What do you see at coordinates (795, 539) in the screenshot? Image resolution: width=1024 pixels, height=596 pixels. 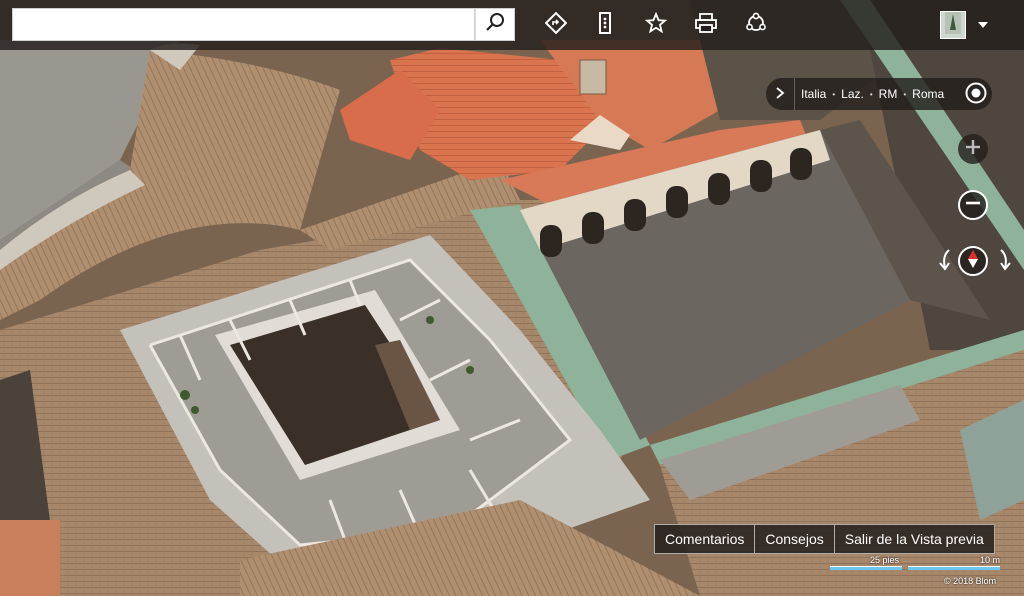 I see `tips-button: Consejos` at bounding box center [795, 539].